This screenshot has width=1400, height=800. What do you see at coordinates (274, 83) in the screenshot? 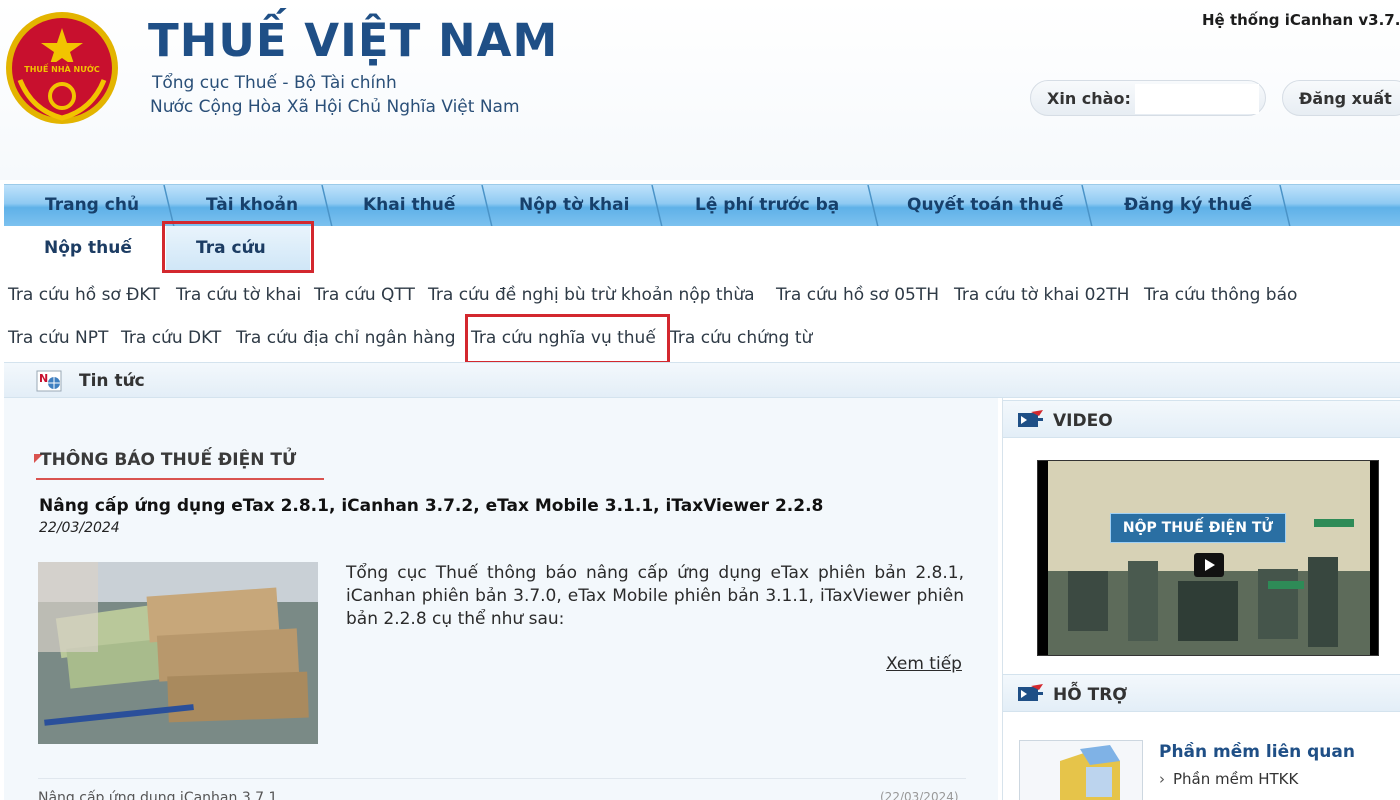
I see `site-subtitle-ministry: Tổng cục Thuế - Bộ Tài chính` at bounding box center [274, 83].